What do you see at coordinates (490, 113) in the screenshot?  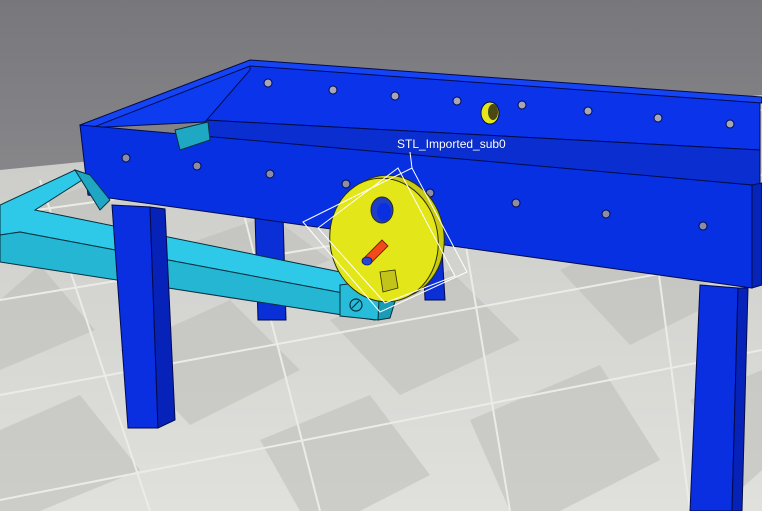 I see `back-wall-yellow-hole` at bounding box center [490, 113].